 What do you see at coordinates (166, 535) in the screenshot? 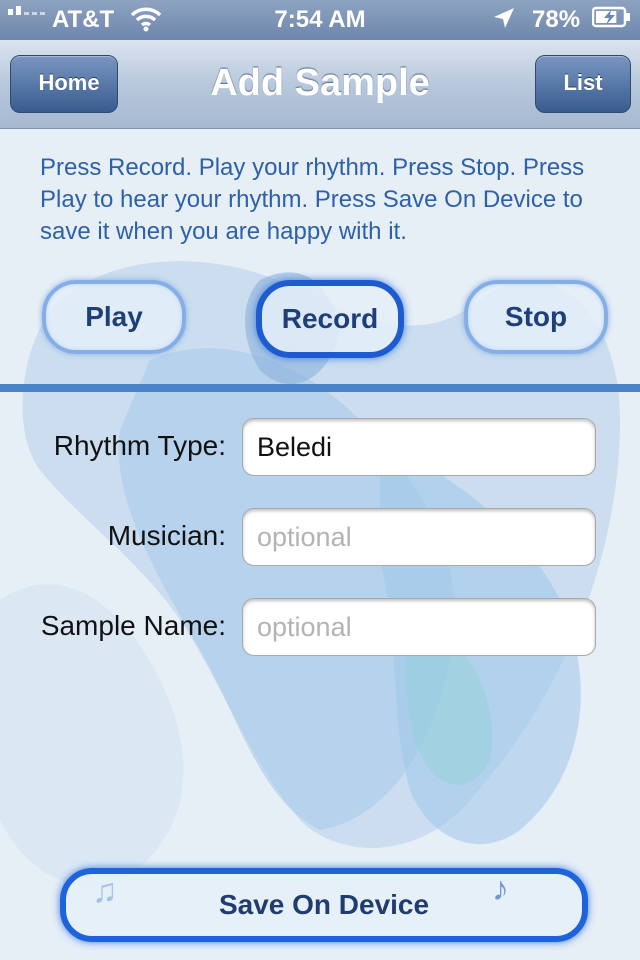
I see `musician-label: Musician:` at bounding box center [166, 535].